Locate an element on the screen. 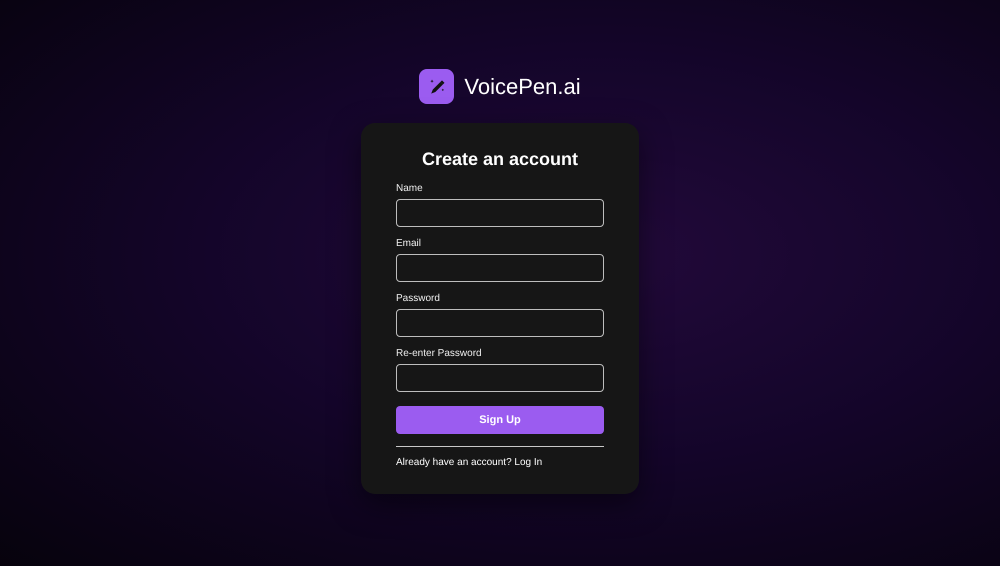  field-label: Email is located at coordinates (409, 243).